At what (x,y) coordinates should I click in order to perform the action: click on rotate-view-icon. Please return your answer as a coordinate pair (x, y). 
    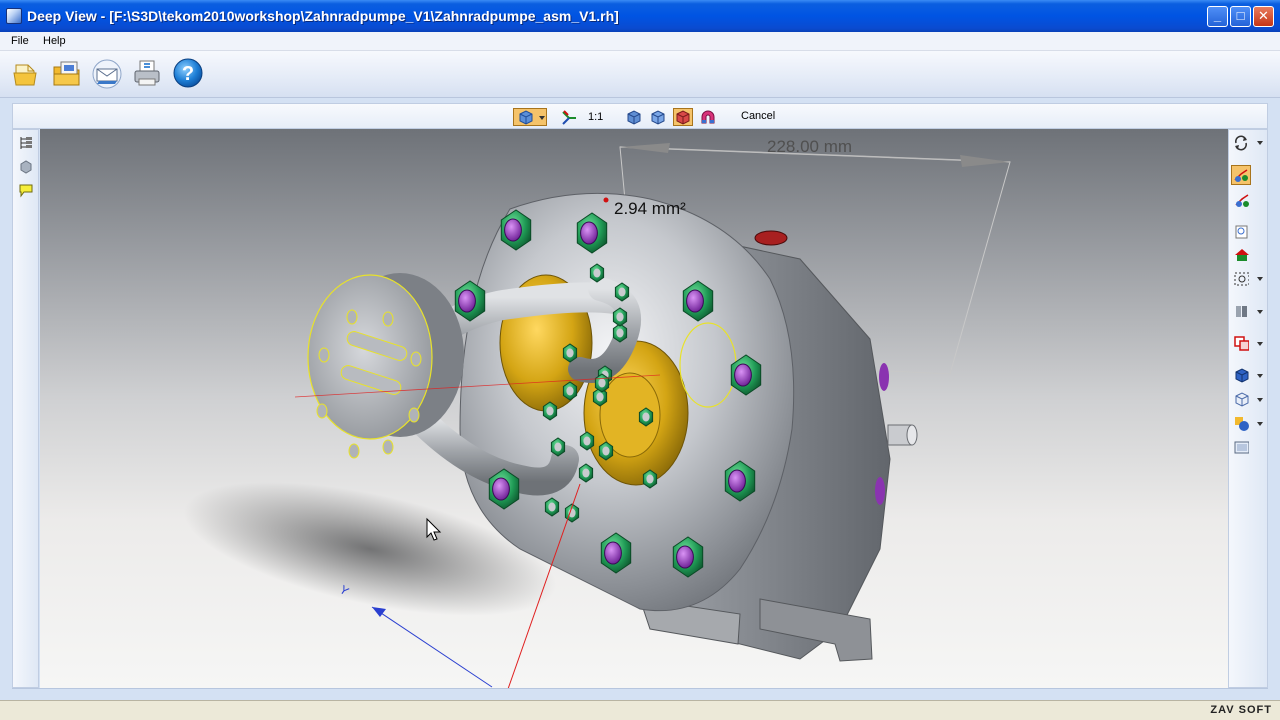
    Looking at the image, I should click on (1241, 143).